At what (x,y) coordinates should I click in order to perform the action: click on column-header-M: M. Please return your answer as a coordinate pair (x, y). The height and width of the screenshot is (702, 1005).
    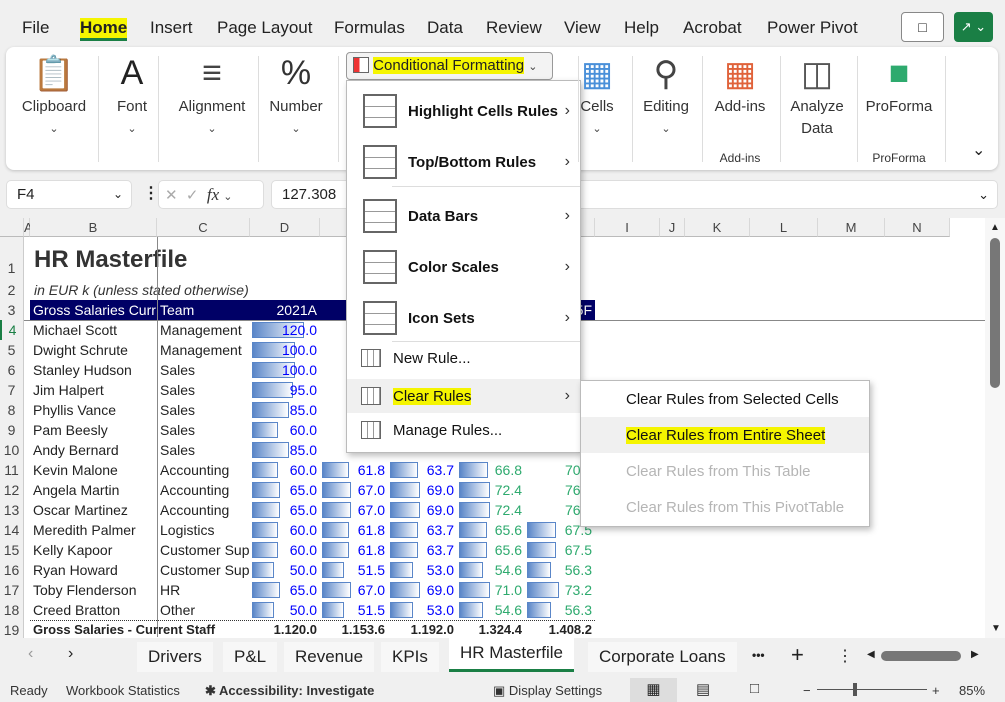
    Looking at the image, I should click on (851, 227).